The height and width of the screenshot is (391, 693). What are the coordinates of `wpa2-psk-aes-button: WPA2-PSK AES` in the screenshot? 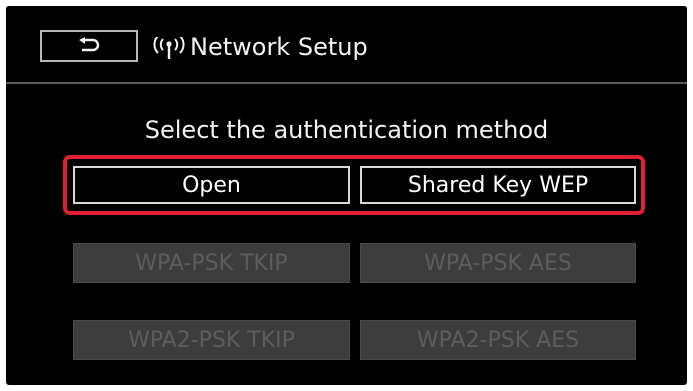 It's located at (498, 340).